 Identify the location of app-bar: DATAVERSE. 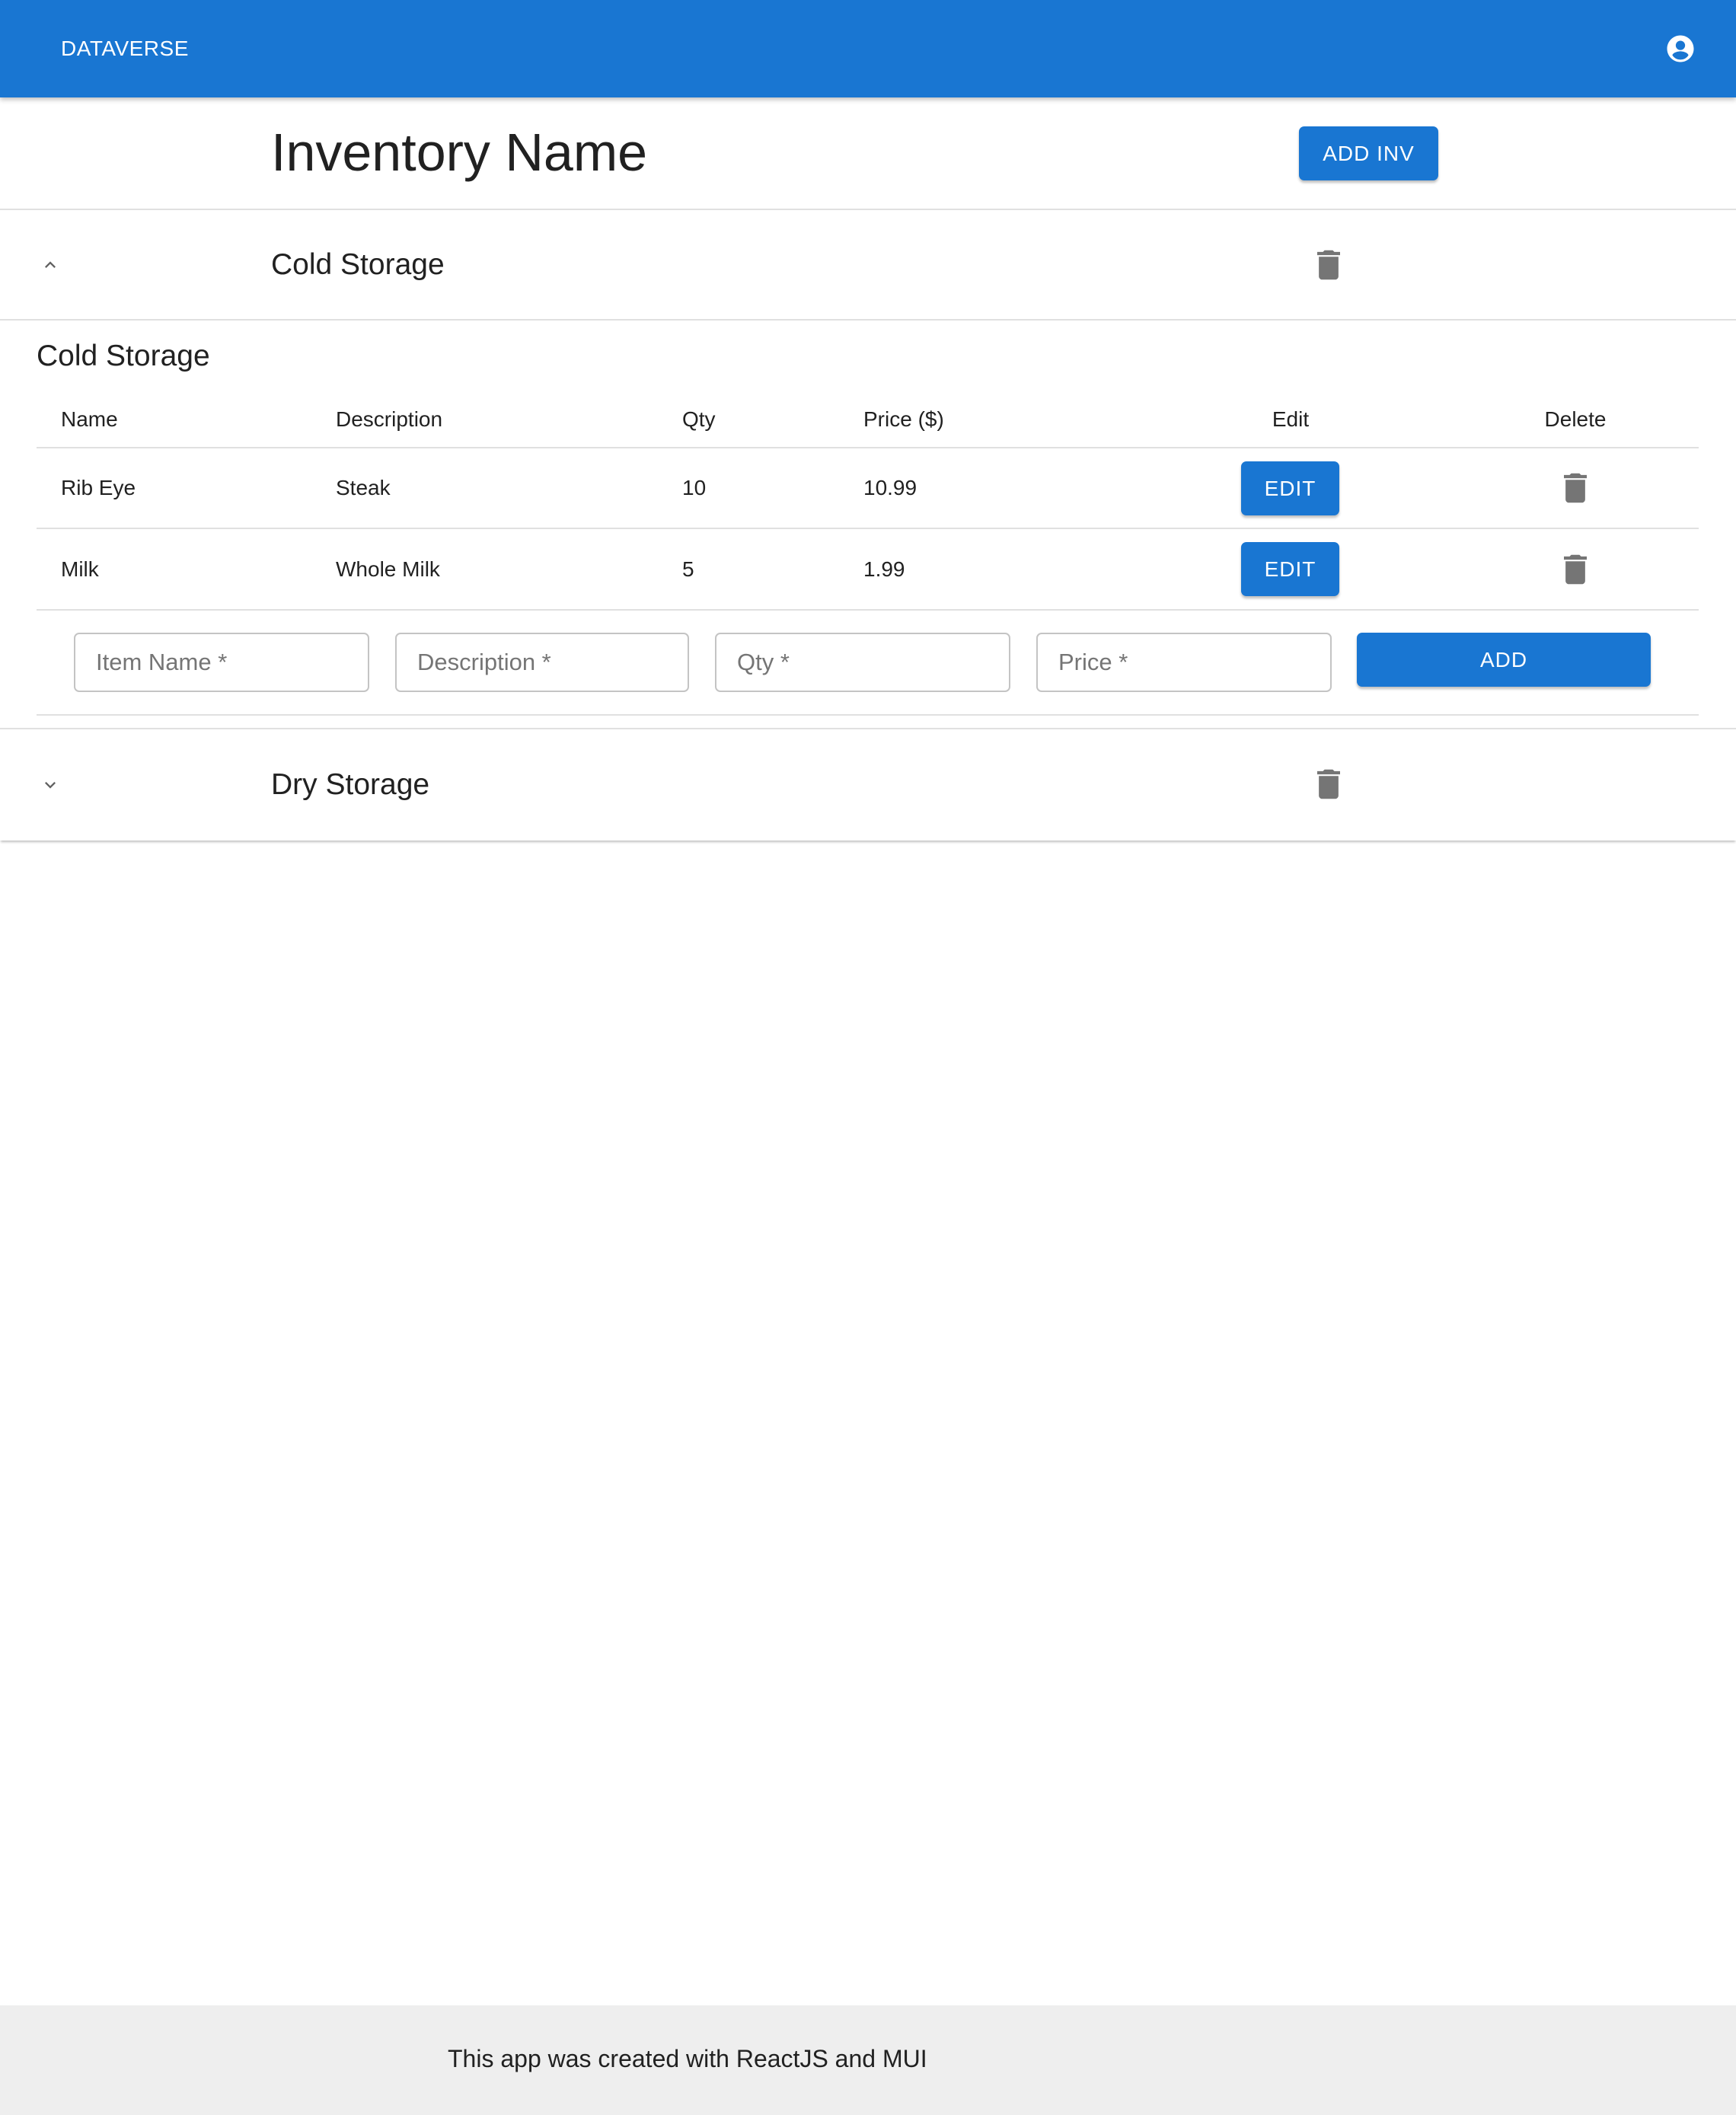
(868, 48).